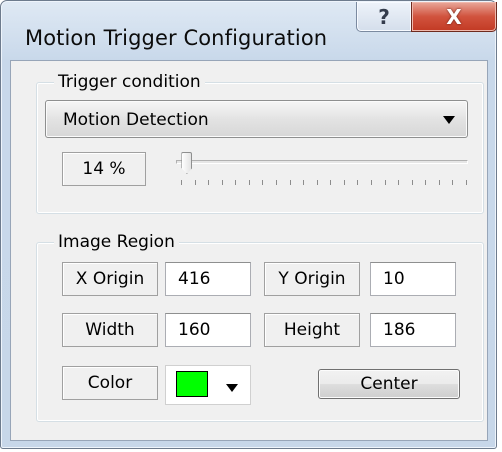 The image size is (502, 452). I want to click on title-bar: Motion Trigger Configuration ? X, so click(249, 31).